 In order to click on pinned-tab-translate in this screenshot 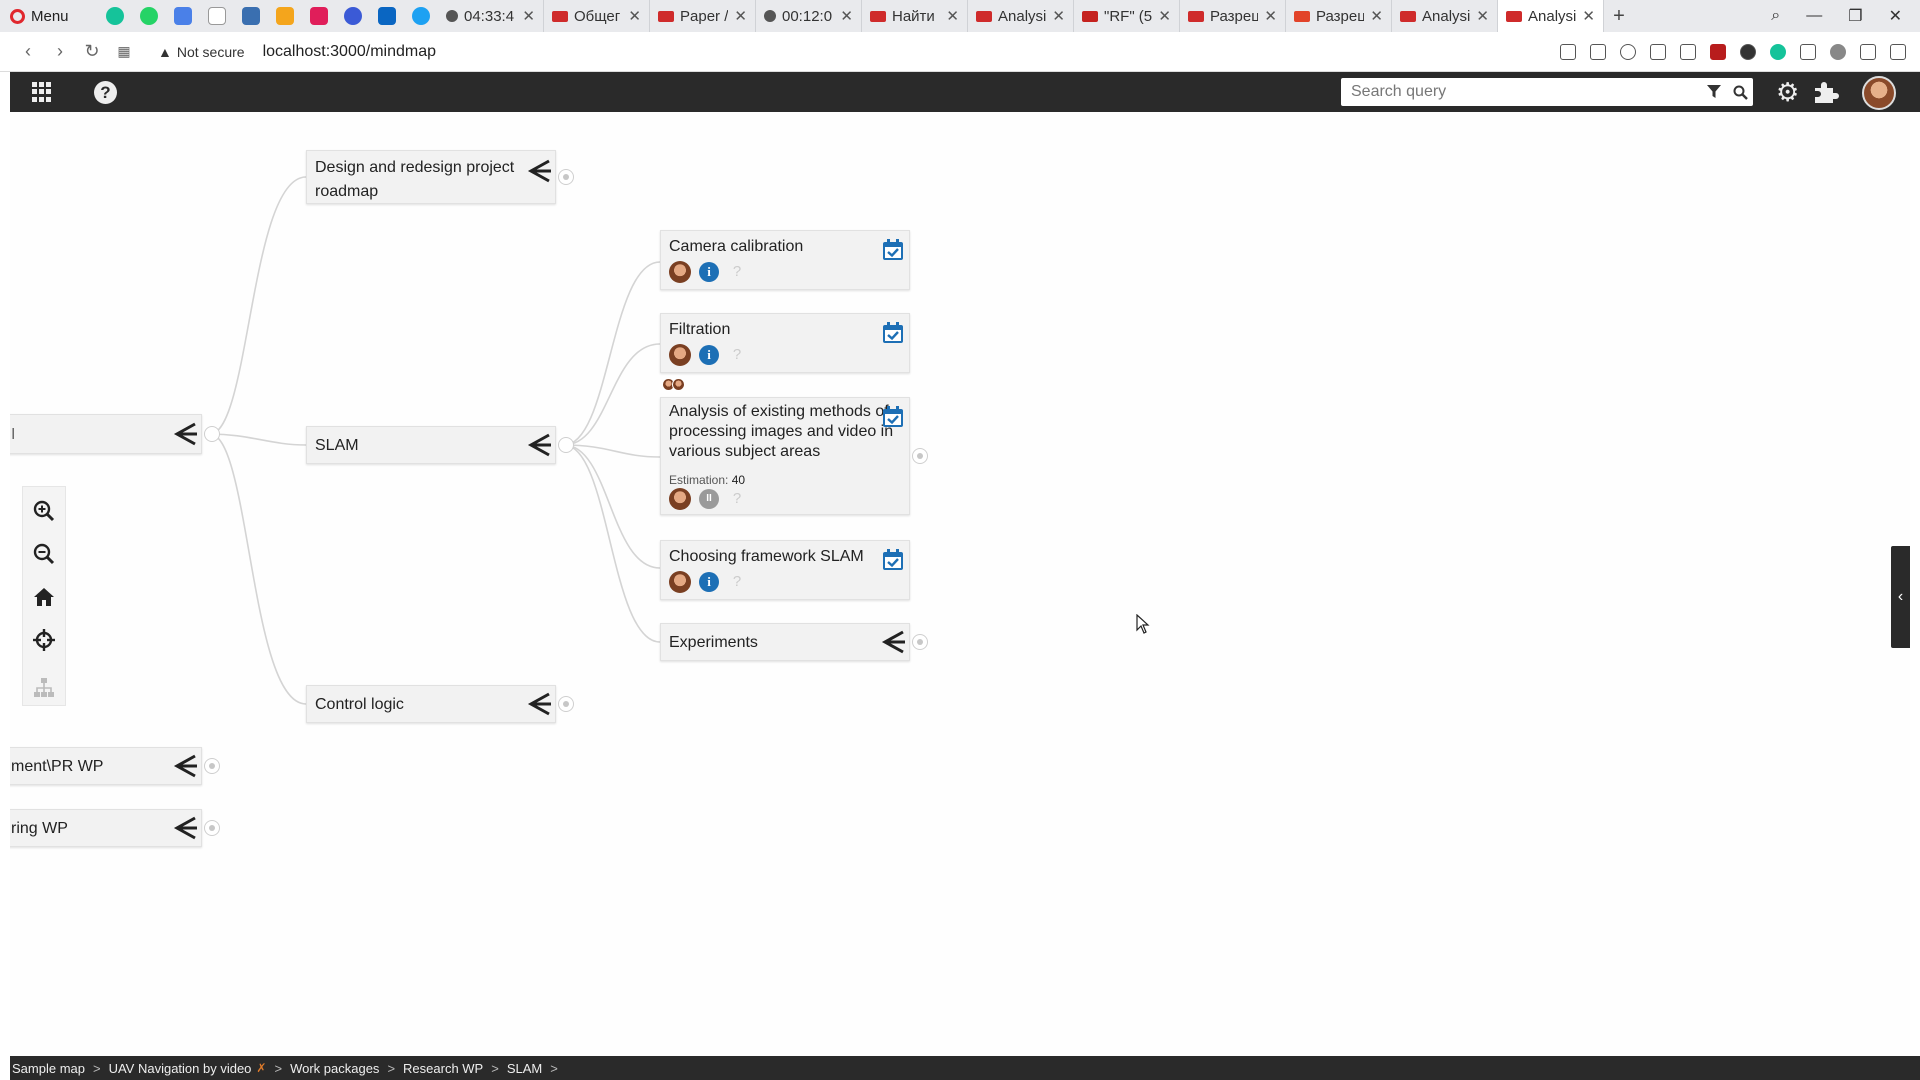, I will do `click(183, 16)`.